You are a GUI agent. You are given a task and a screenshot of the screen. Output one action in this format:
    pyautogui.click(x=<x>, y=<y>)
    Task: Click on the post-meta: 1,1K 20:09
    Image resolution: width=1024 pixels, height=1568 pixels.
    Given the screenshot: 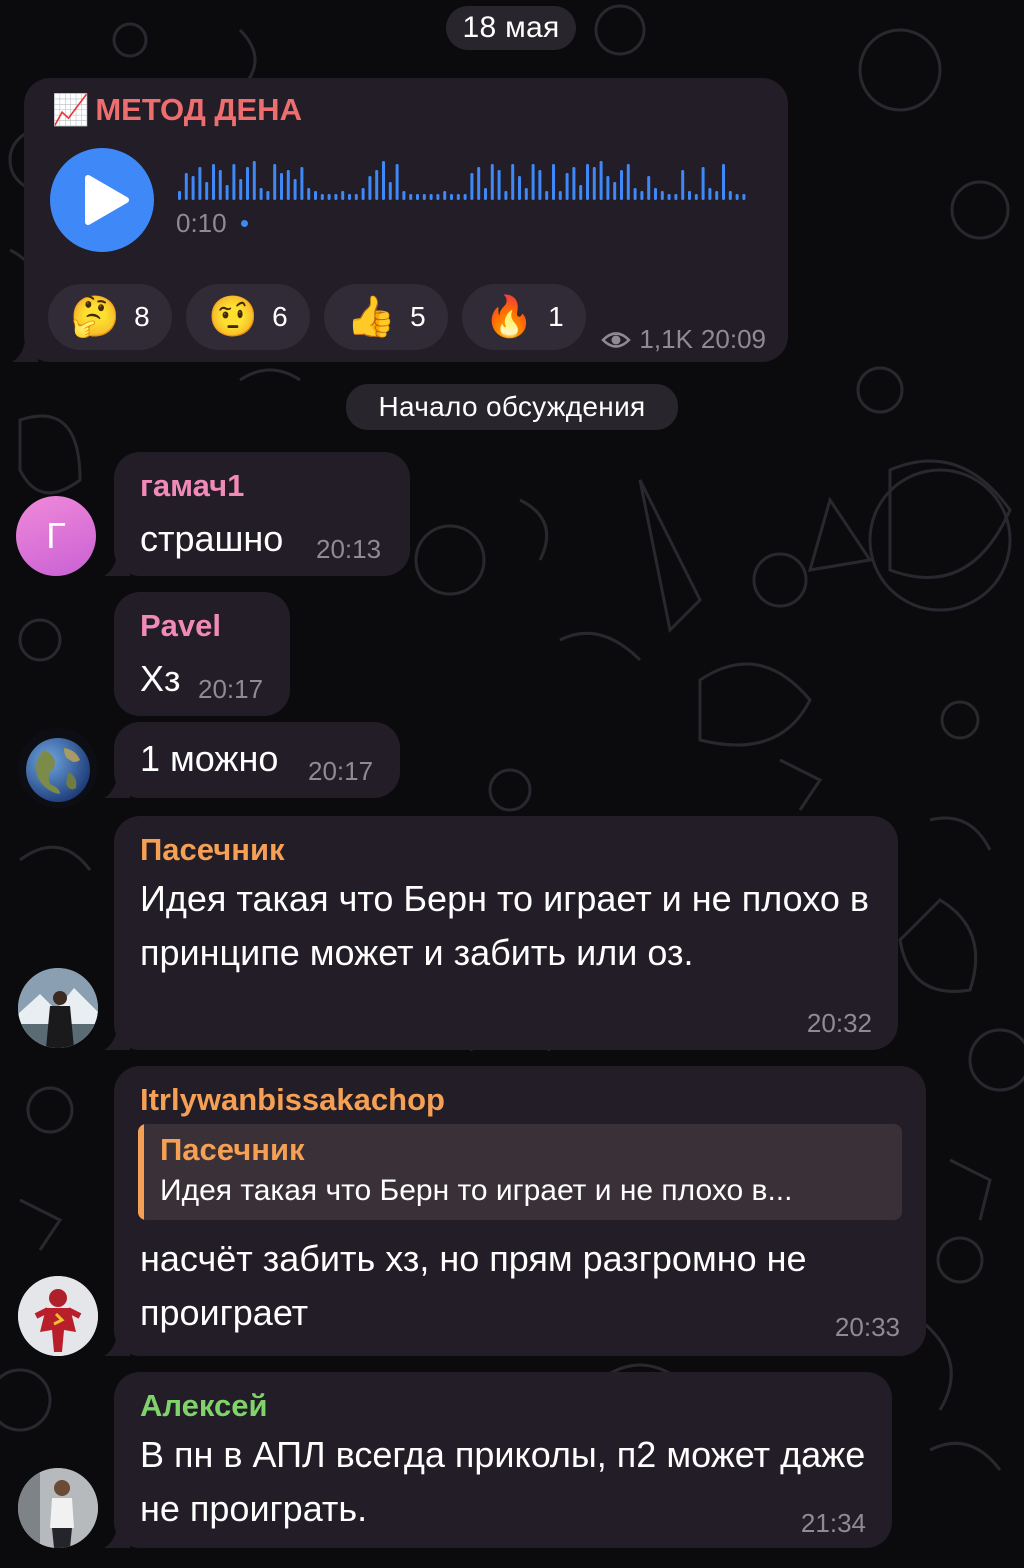 What is the action you would take?
    pyautogui.click(x=683, y=339)
    